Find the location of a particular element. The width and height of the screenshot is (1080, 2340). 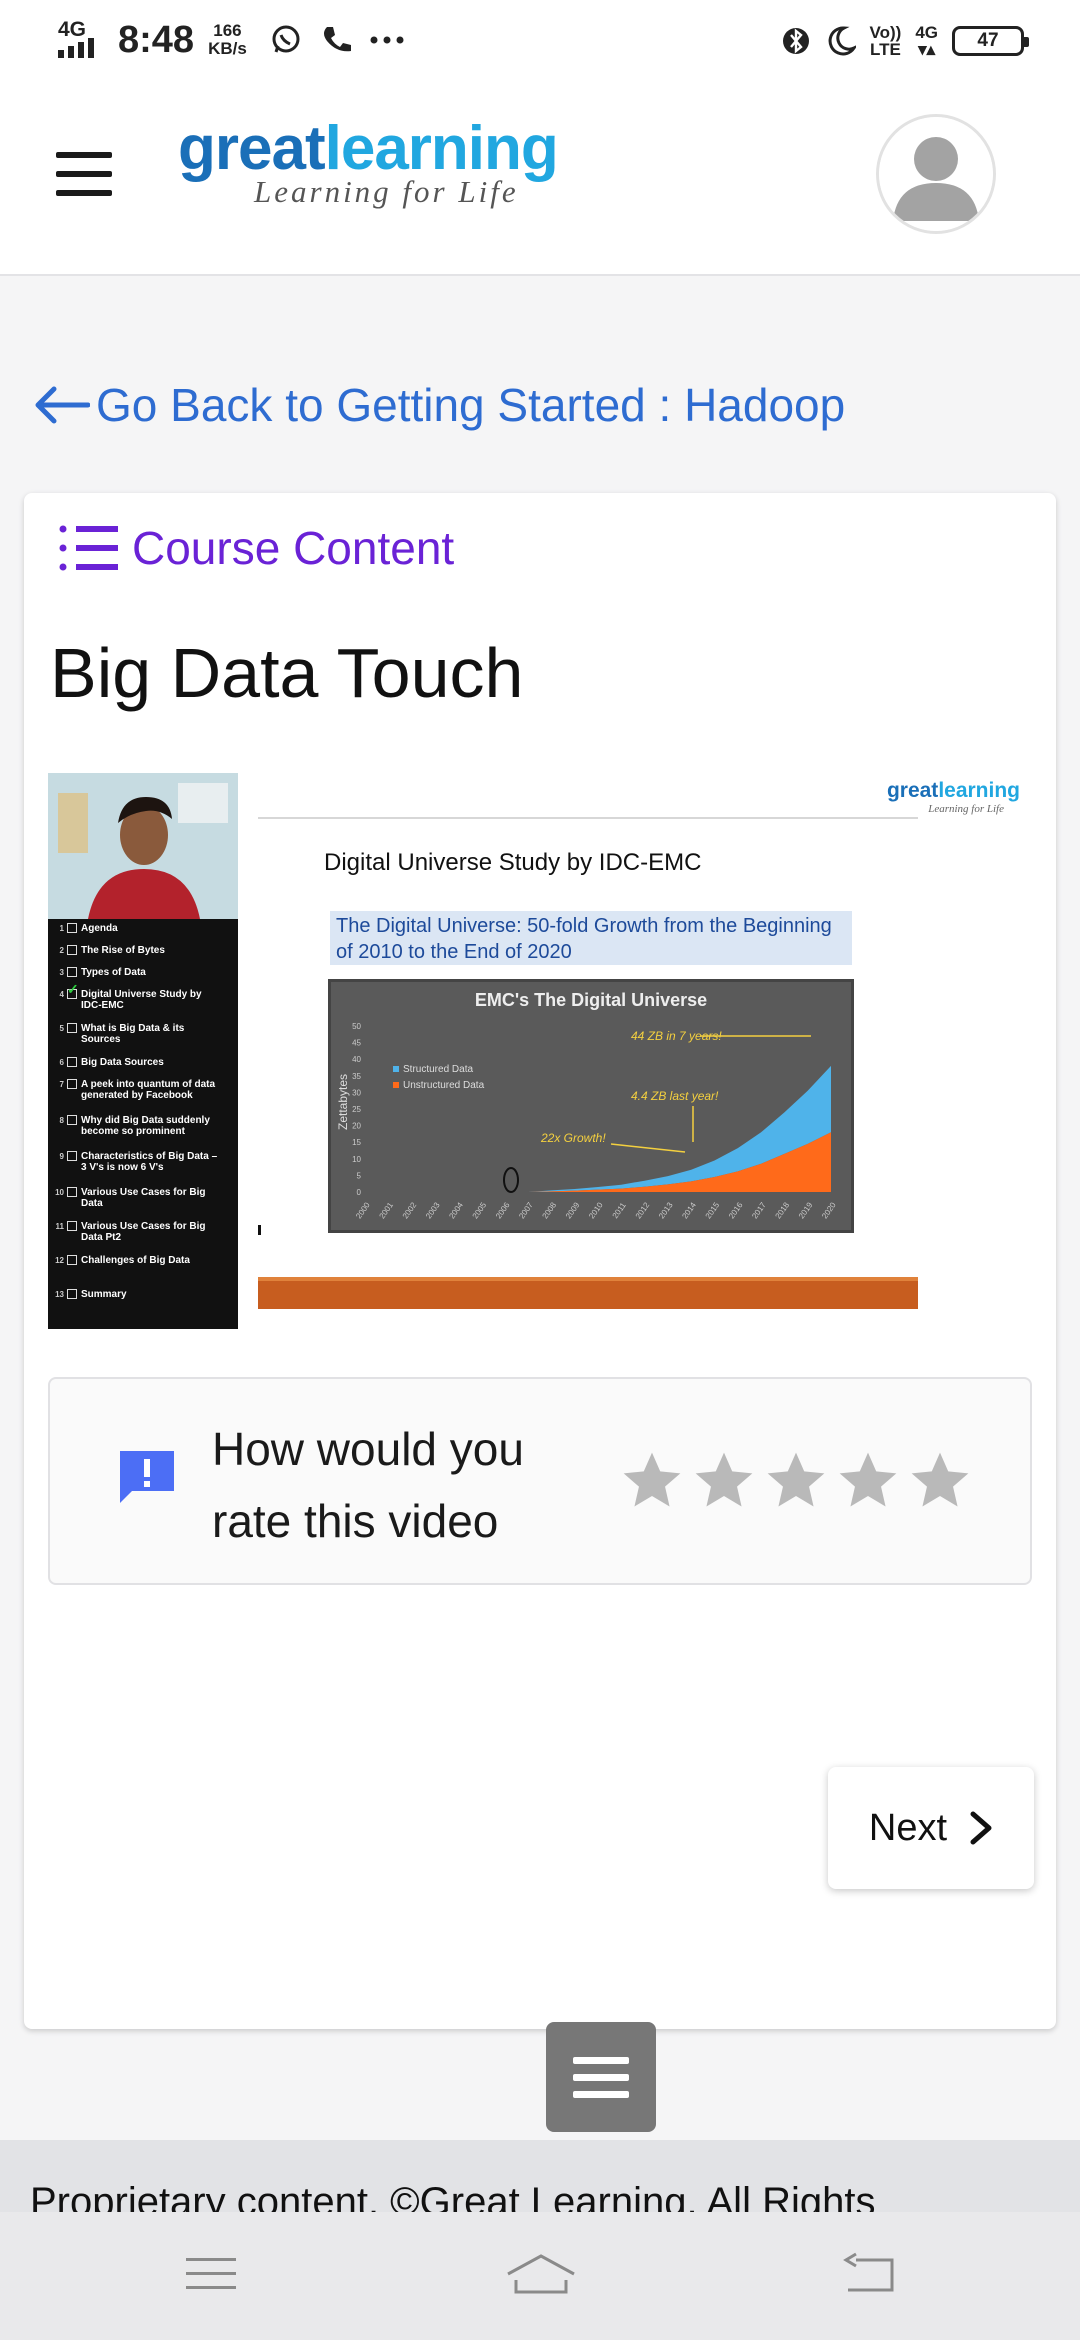

back-link: Go Back to Getting Started : Hadoop is located at coordinates (438, 405).